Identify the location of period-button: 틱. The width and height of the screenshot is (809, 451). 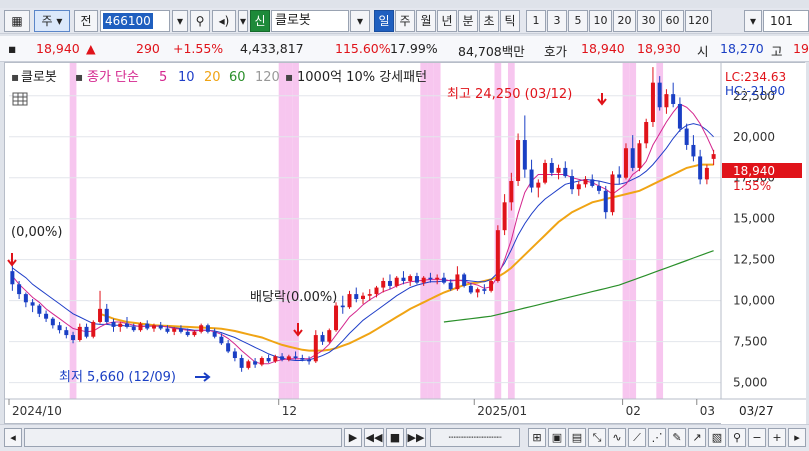
(510, 21).